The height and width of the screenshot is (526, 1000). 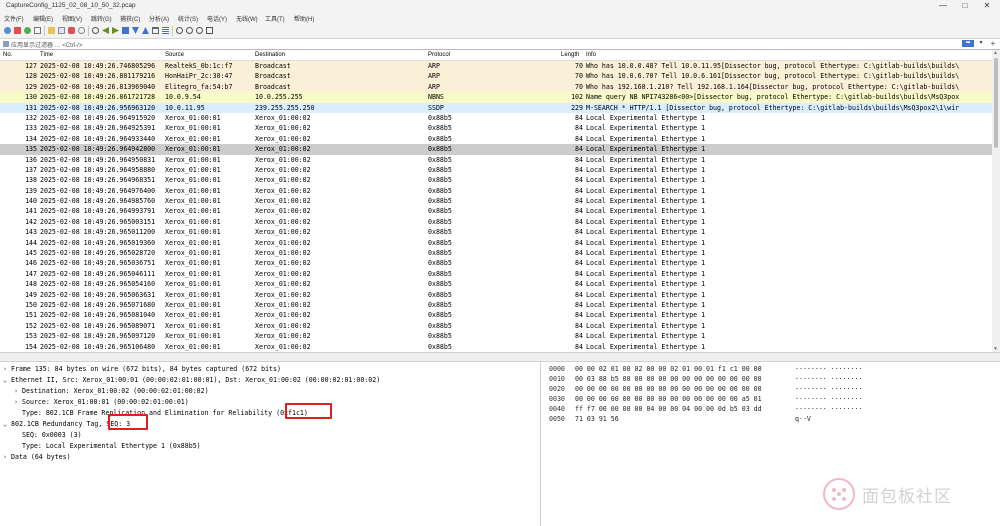 What do you see at coordinates (209, 30) in the screenshot?
I see `resize-columns-icon` at bounding box center [209, 30].